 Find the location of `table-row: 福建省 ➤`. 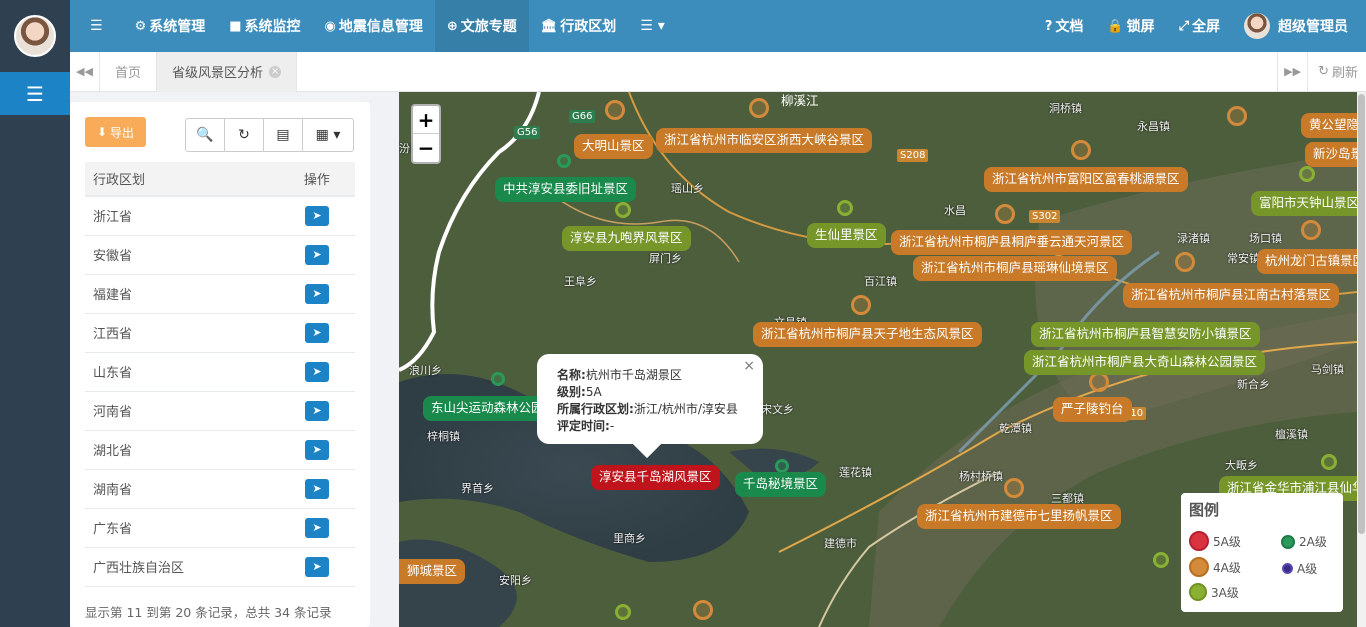

table-row: 福建省 ➤ is located at coordinates (220, 294).